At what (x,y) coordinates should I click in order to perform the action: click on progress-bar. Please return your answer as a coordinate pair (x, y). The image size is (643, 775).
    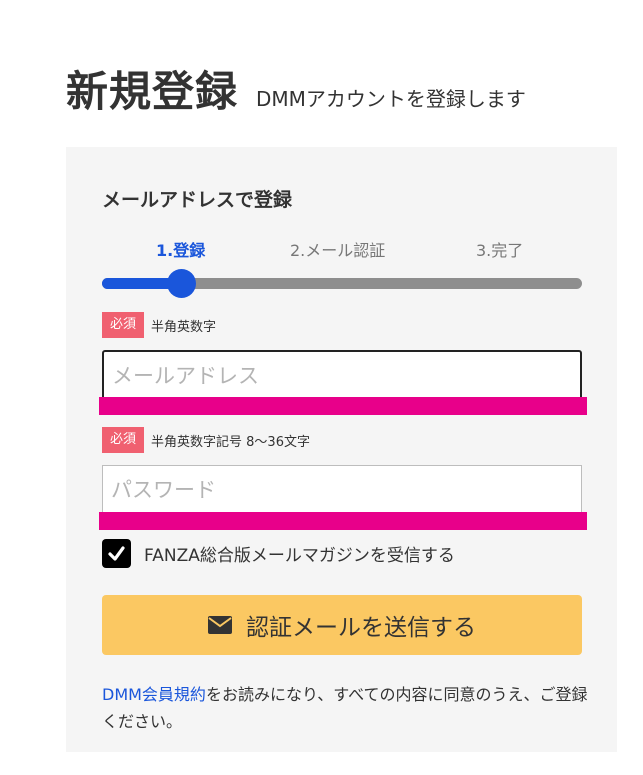
    Looking at the image, I should click on (342, 283).